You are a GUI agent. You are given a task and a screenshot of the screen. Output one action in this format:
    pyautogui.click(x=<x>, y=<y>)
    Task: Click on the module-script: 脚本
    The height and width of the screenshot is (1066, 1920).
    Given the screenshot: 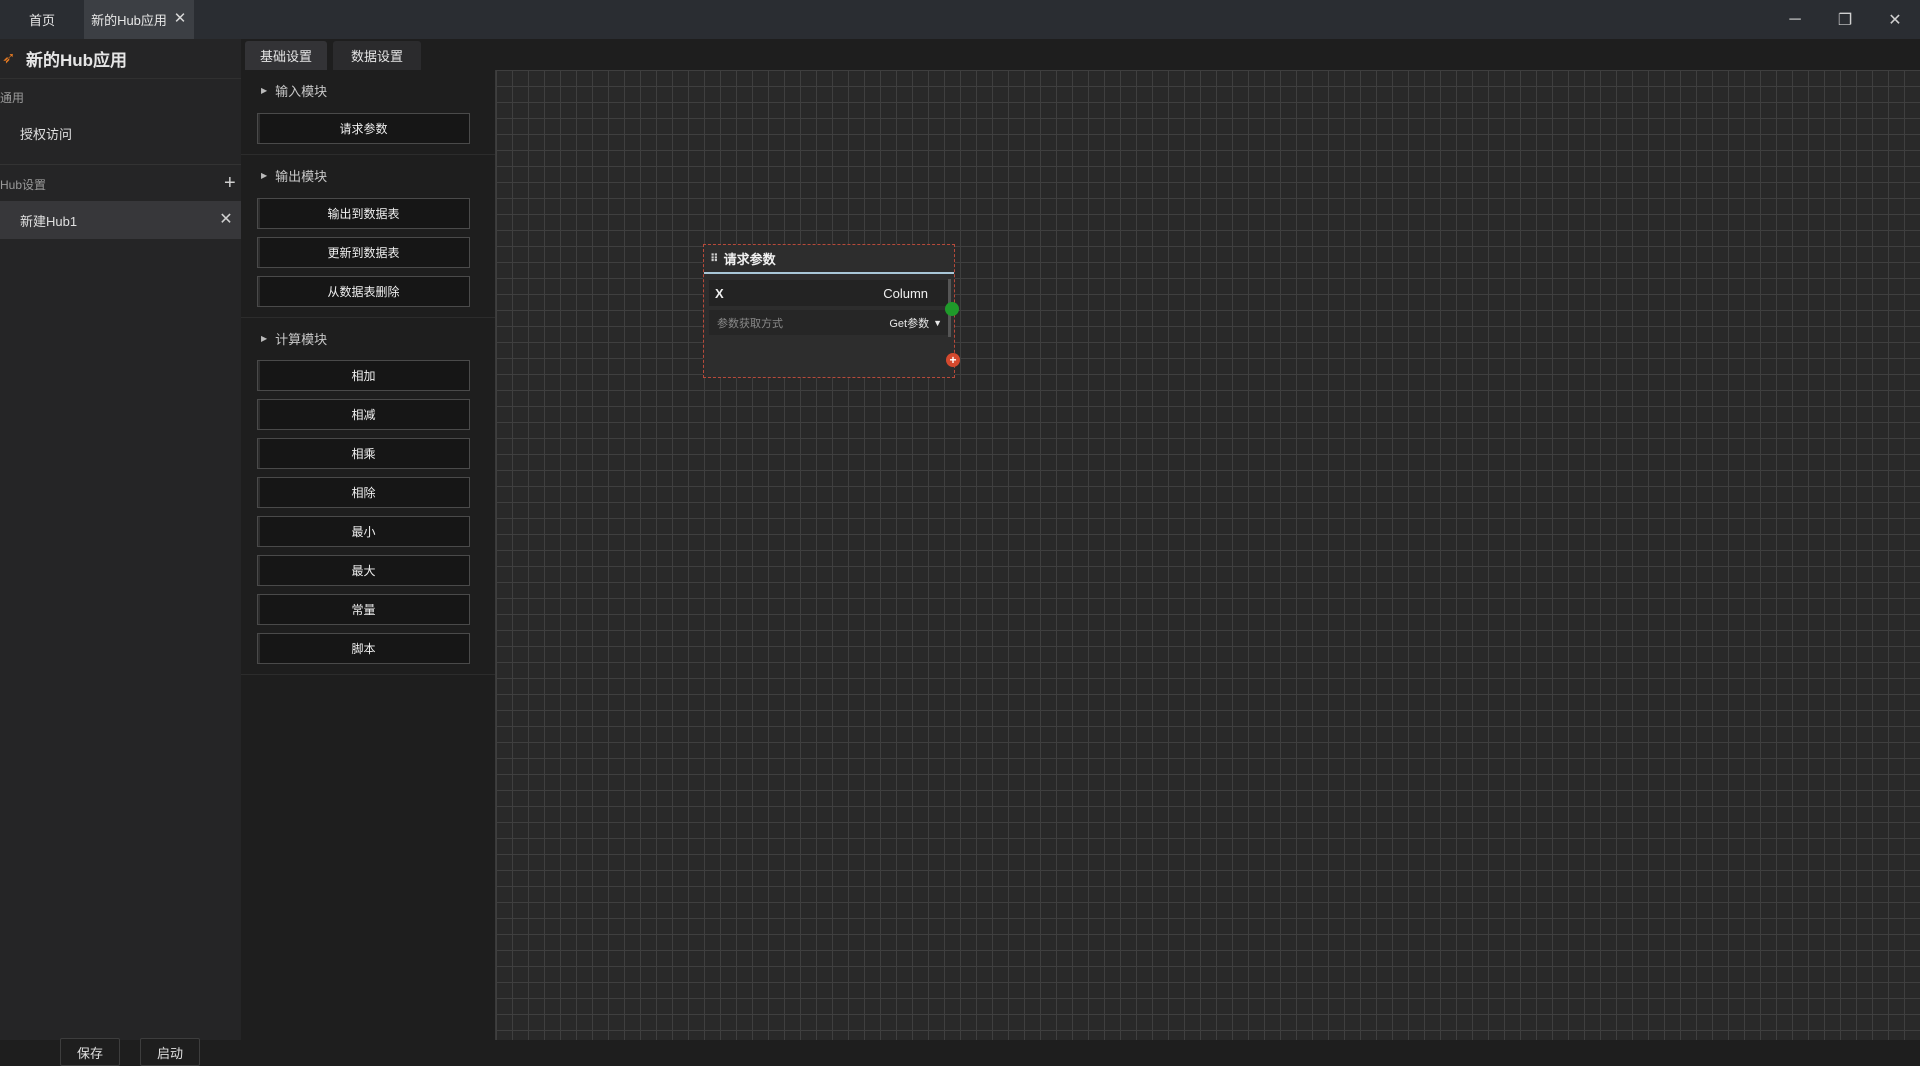 What is the action you would take?
    pyautogui.click(x=363, y=648)
    